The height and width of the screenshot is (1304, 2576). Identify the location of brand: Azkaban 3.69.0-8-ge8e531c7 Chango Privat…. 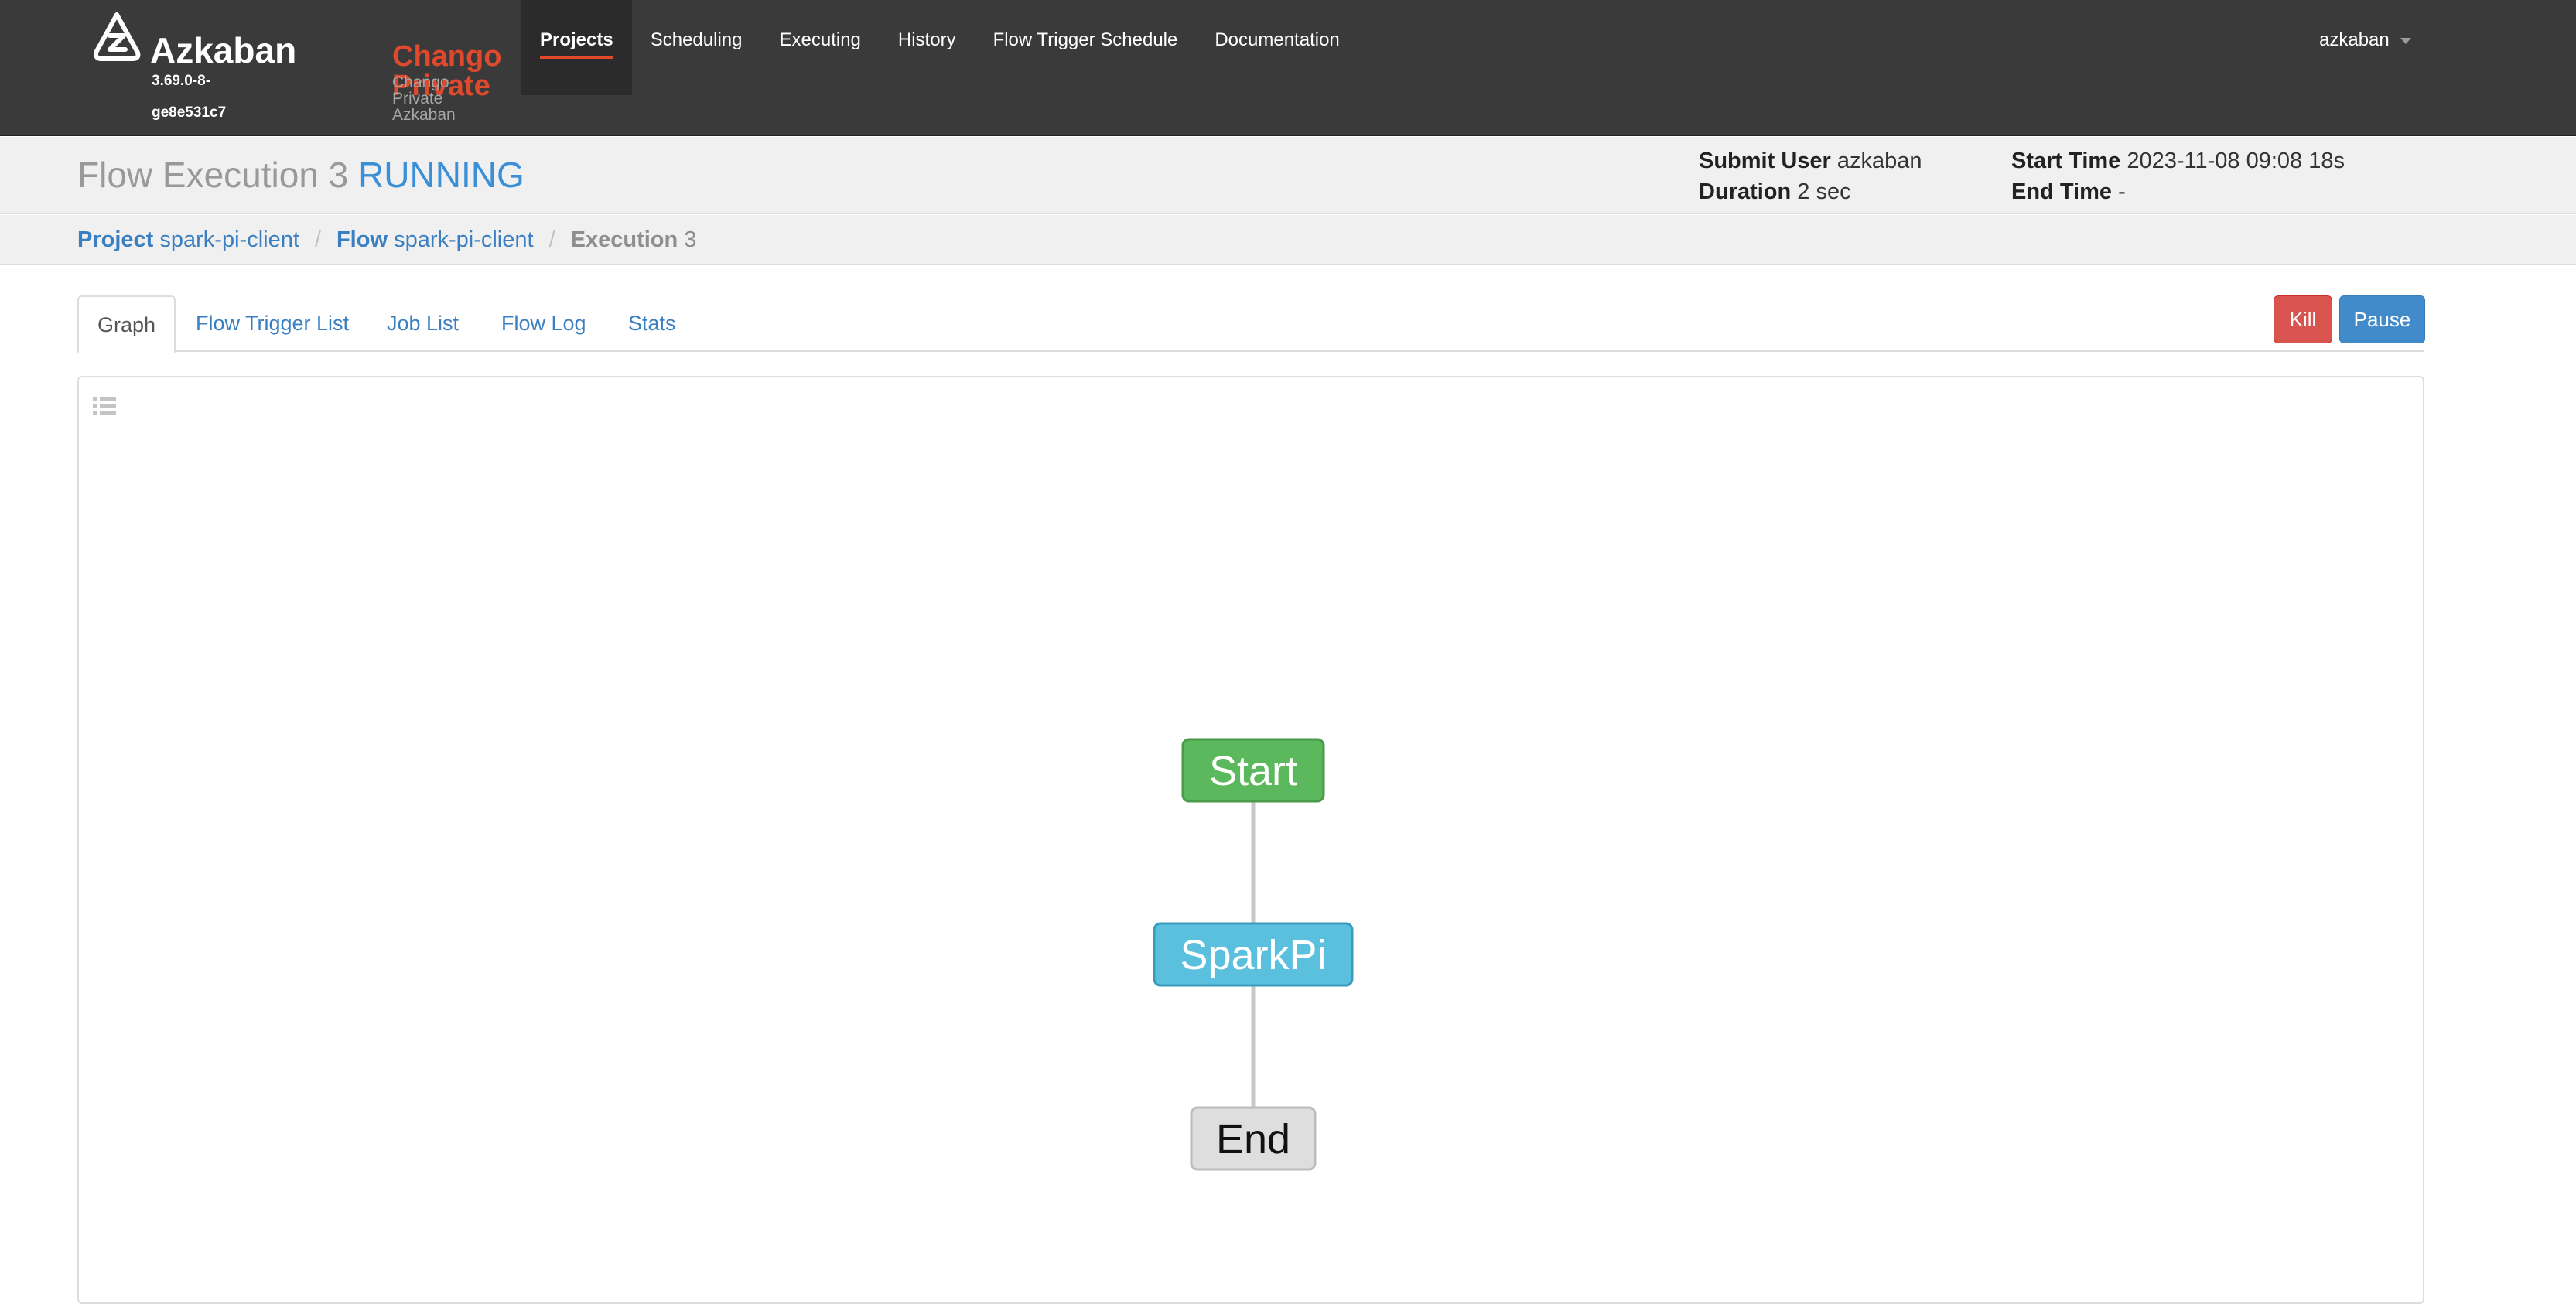
(296, 70).